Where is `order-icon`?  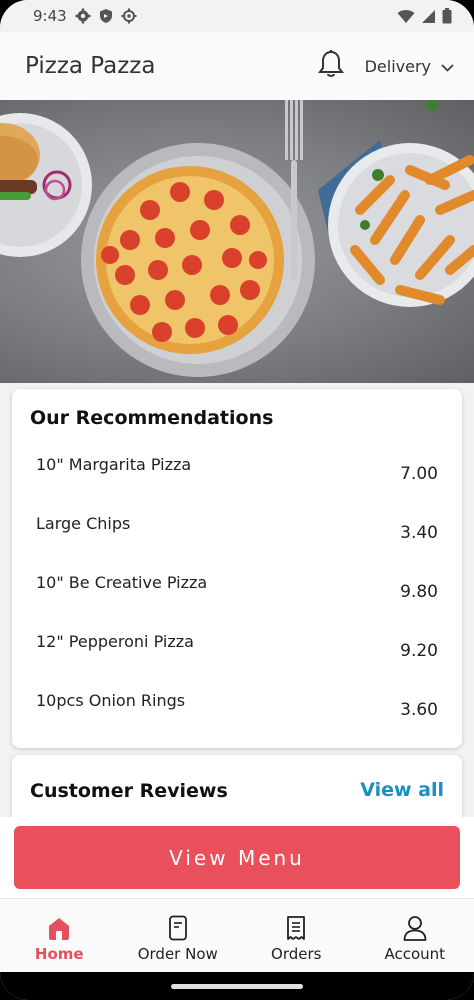 order-icon is located at coordinates (178, 930).